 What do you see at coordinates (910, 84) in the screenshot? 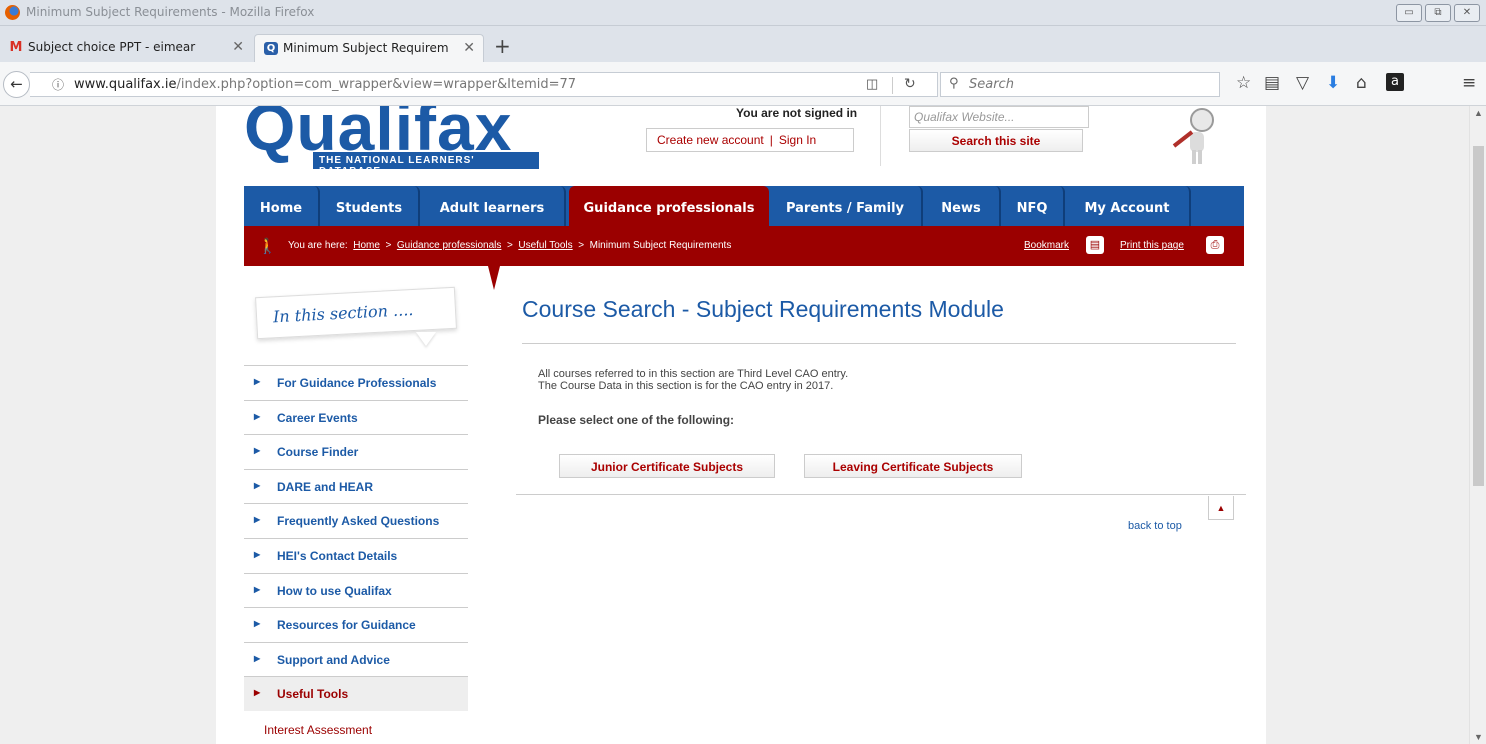
I see `reload-icon: ↻` at bounding box center [910, 84].